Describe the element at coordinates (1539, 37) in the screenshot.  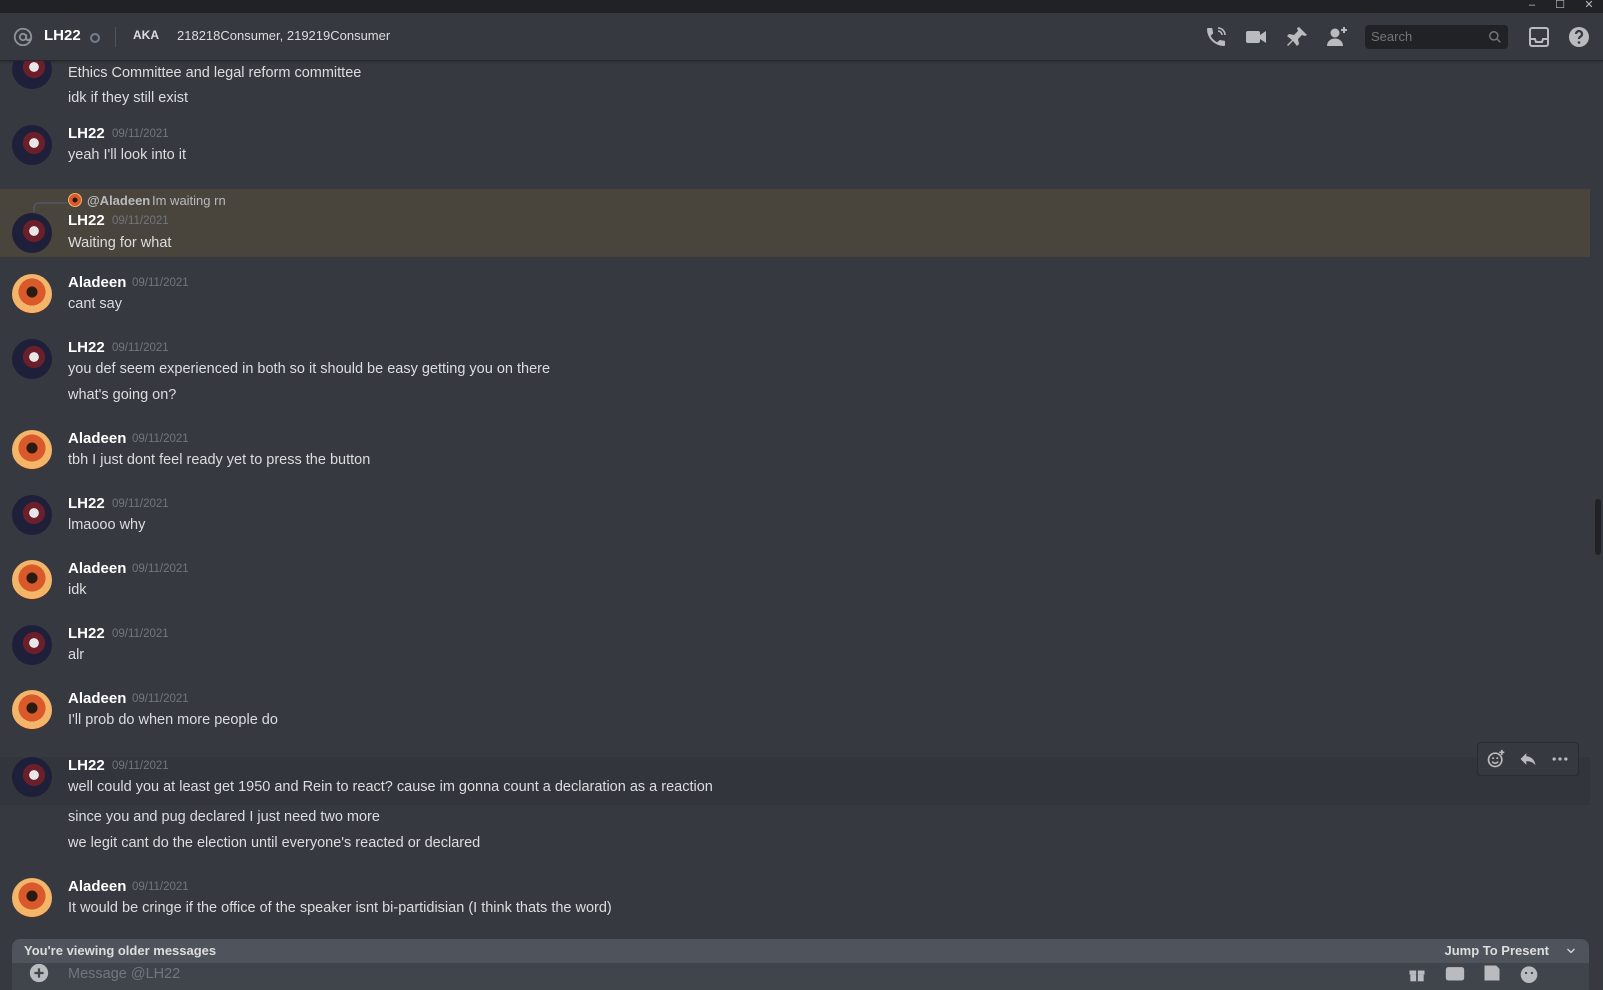
I see `inbox-icon` at that location.